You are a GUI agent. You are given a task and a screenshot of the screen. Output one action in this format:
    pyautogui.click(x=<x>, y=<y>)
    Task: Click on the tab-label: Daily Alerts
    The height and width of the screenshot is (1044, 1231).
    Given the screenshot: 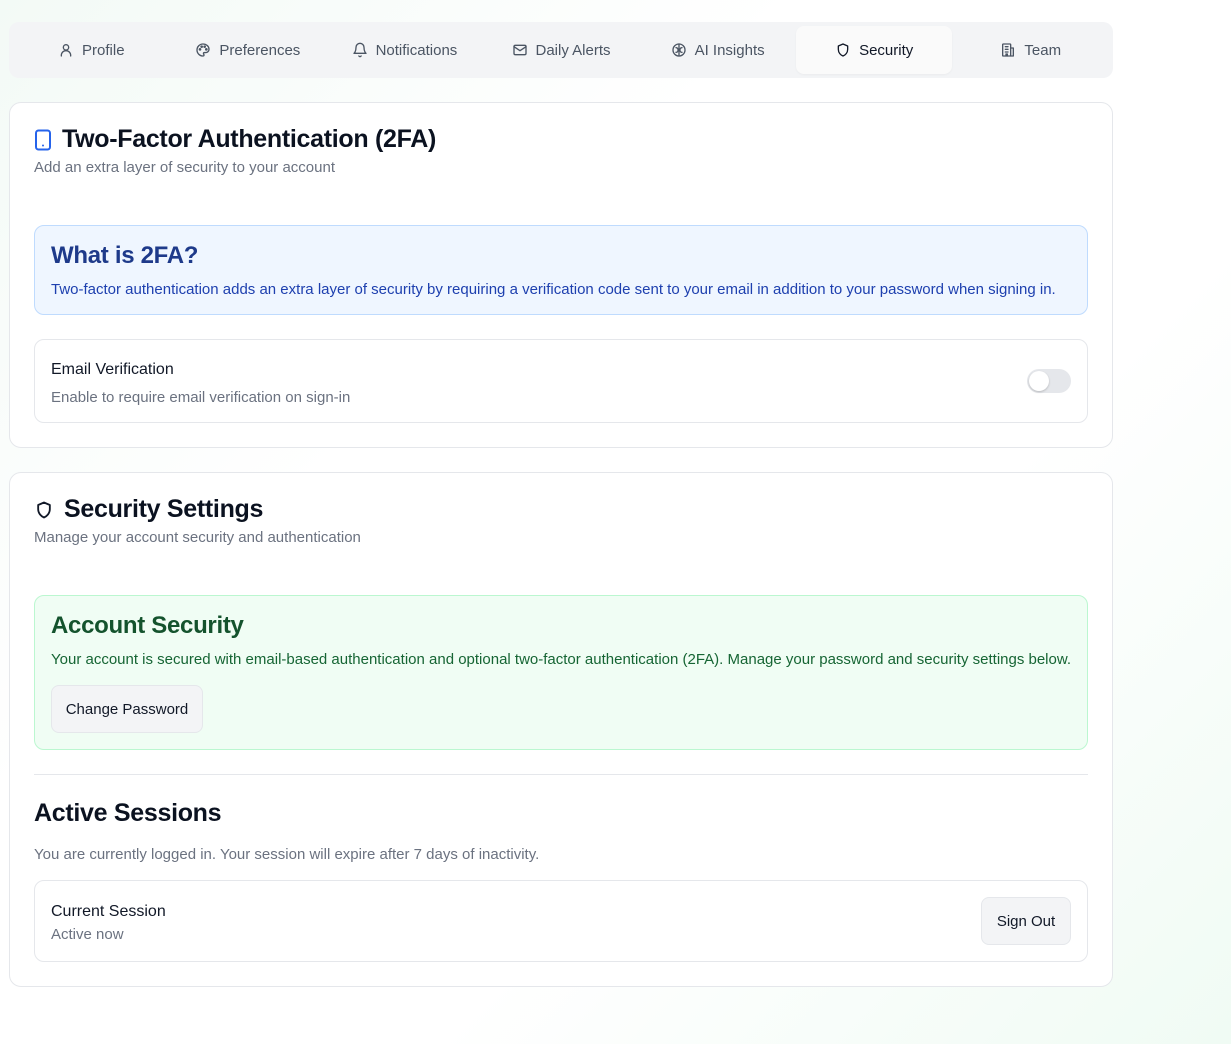 What is the action you would take?
    pyautogui.click(x=573, y=50)
    